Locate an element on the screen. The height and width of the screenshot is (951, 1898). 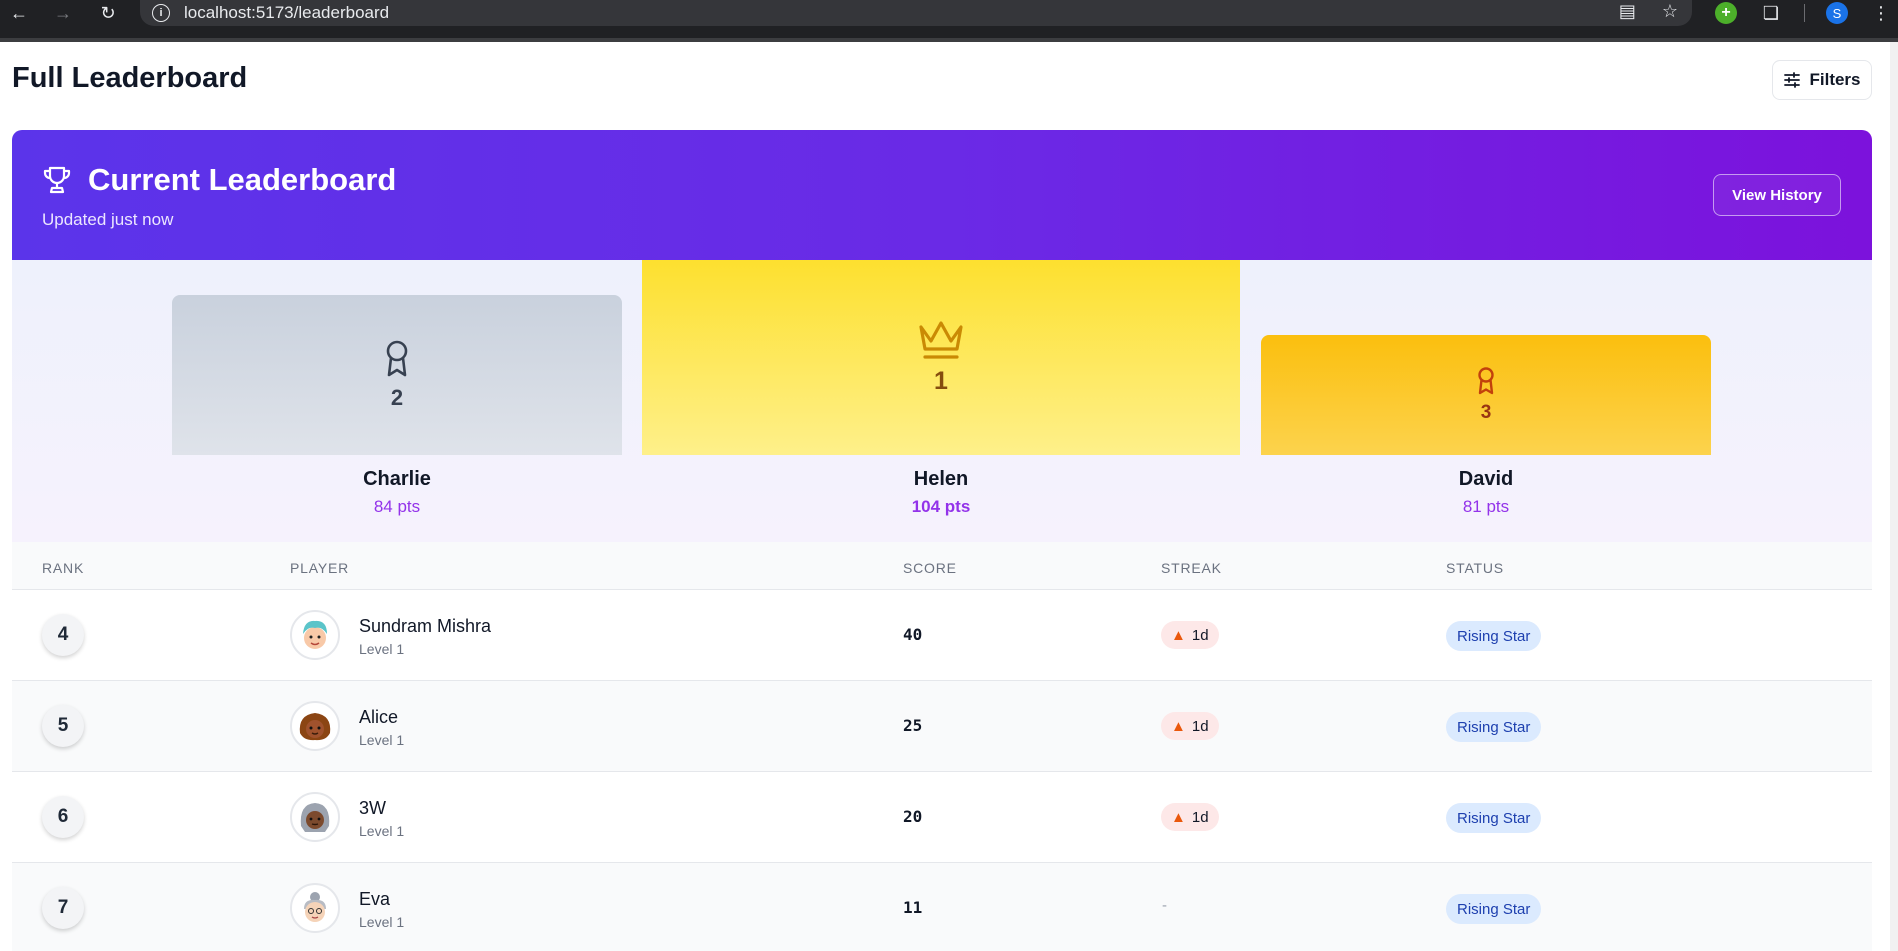
header-title-text: Current Leaderboard is located at coordinates (242, 179).